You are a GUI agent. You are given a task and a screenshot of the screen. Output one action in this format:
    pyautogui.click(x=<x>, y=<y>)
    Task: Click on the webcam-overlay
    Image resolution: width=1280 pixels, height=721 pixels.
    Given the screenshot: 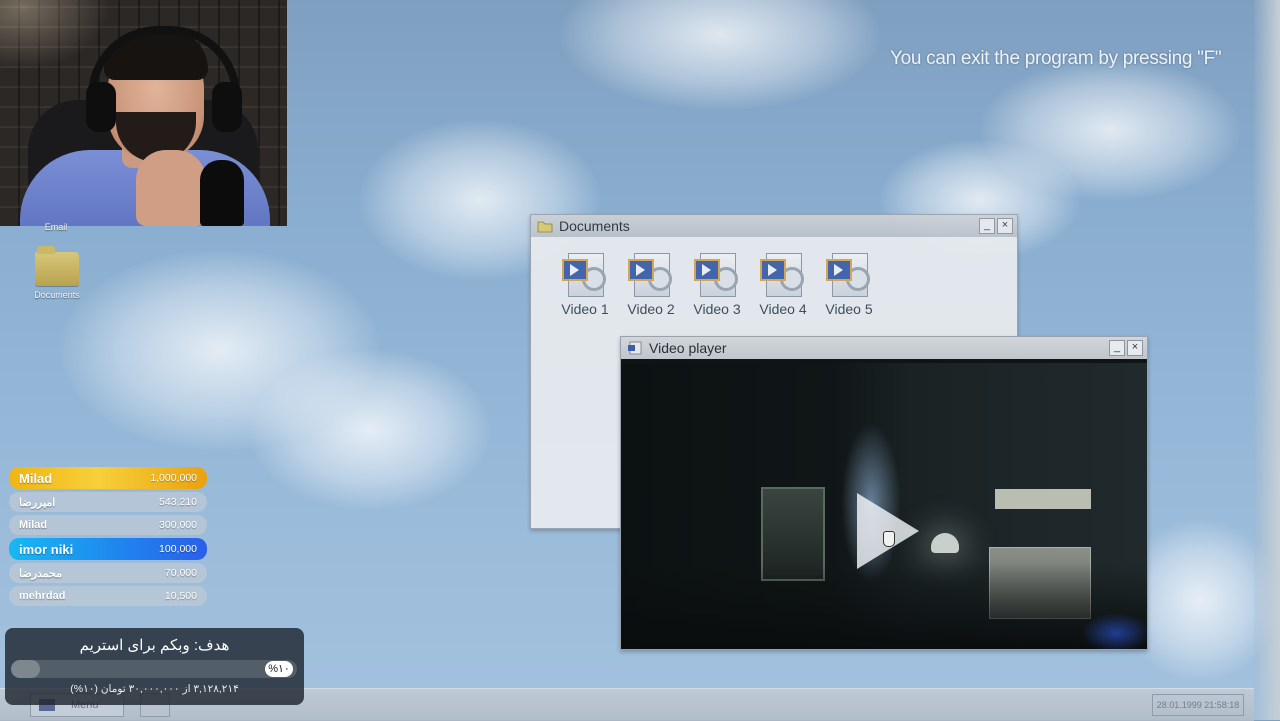 What is the action you would take?
    pyautogui.click(x=143, y=113)
    